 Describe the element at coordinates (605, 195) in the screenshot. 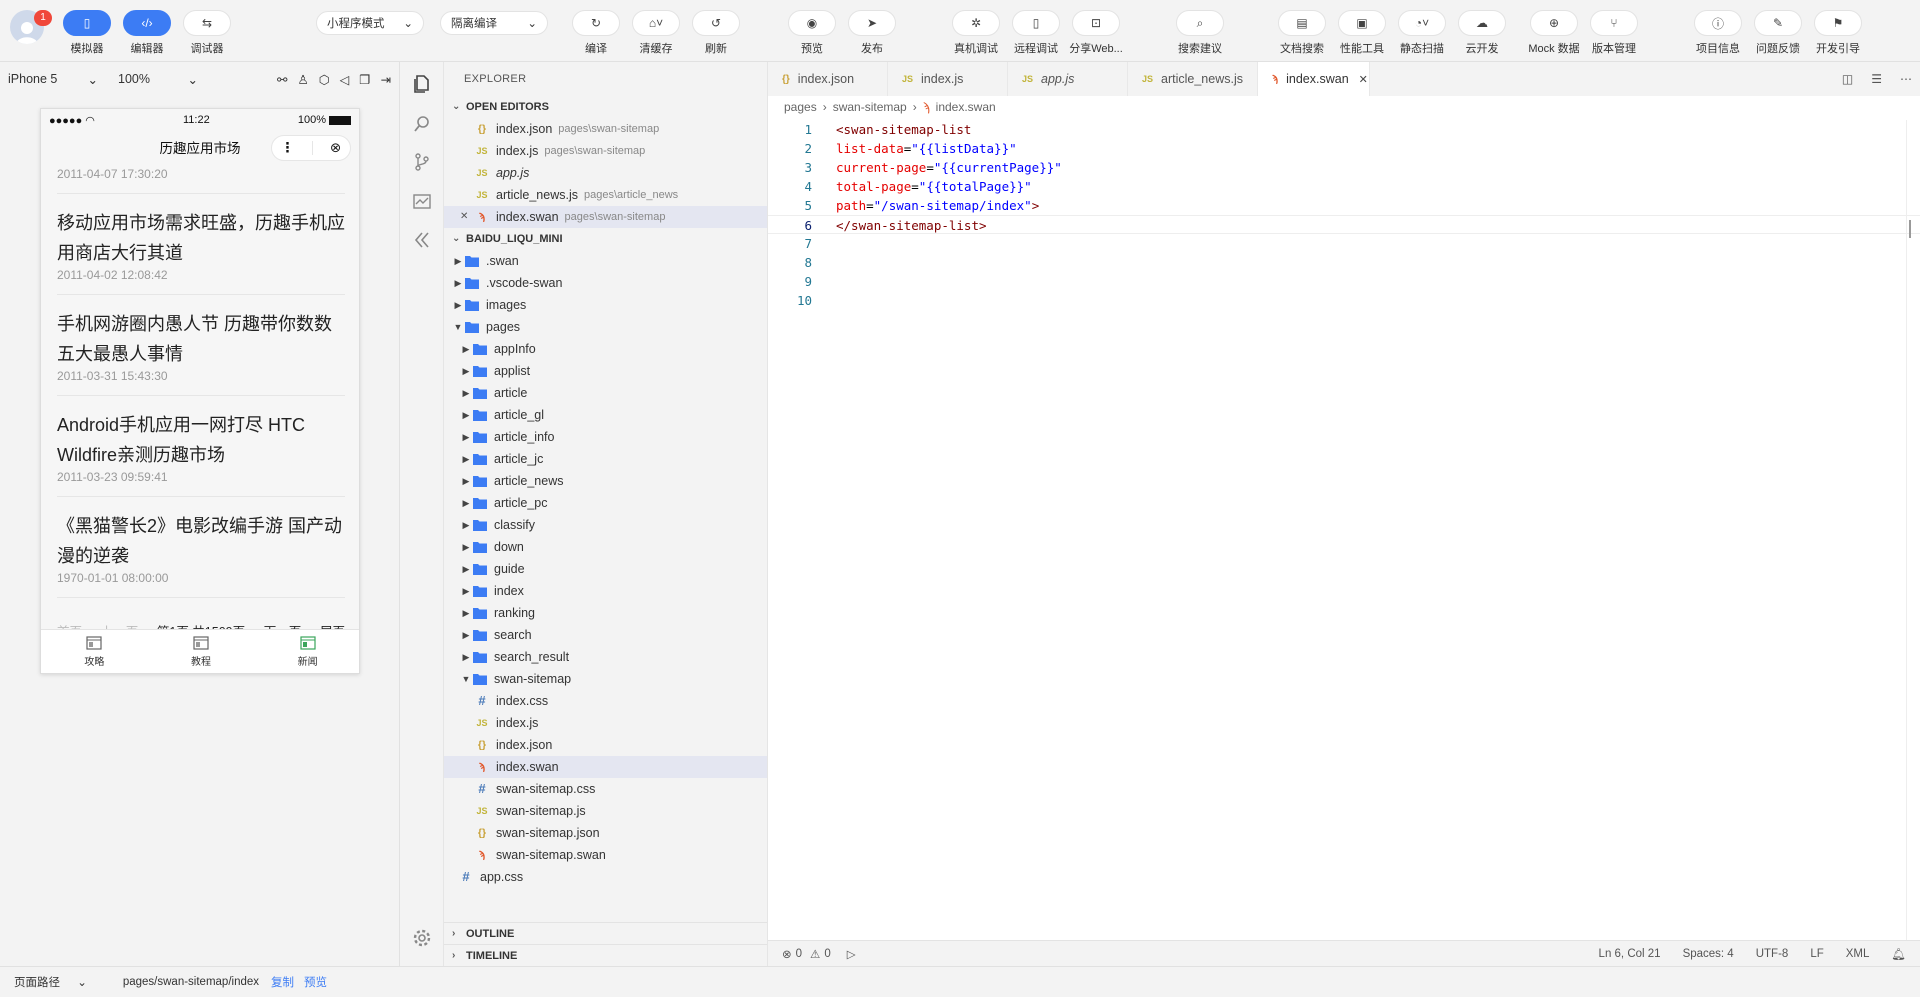

I see `open-editor-item: JS article_news.js pages\article_news` at that location.